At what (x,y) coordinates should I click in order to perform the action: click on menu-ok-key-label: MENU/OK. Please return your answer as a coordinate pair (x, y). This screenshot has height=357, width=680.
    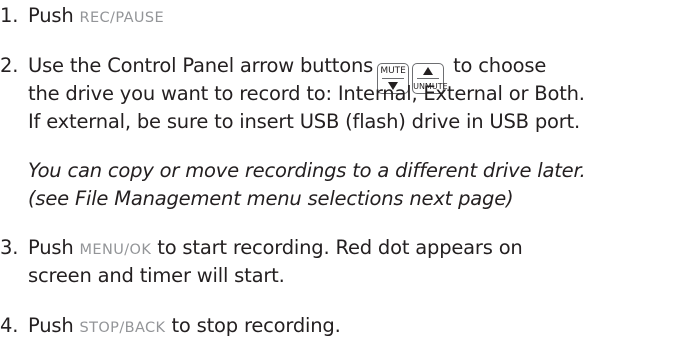
    Looking at the image, I should click on (115, 250).